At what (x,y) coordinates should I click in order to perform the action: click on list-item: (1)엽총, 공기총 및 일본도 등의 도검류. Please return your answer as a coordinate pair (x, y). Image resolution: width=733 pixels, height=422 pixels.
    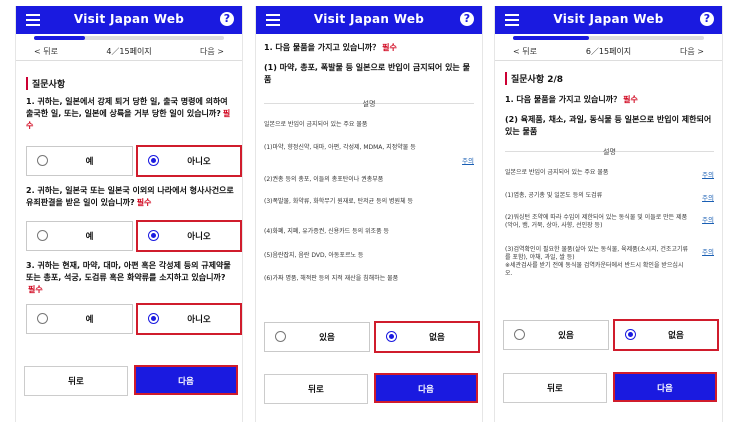
    Looking at the image, I should click on (554, 195).